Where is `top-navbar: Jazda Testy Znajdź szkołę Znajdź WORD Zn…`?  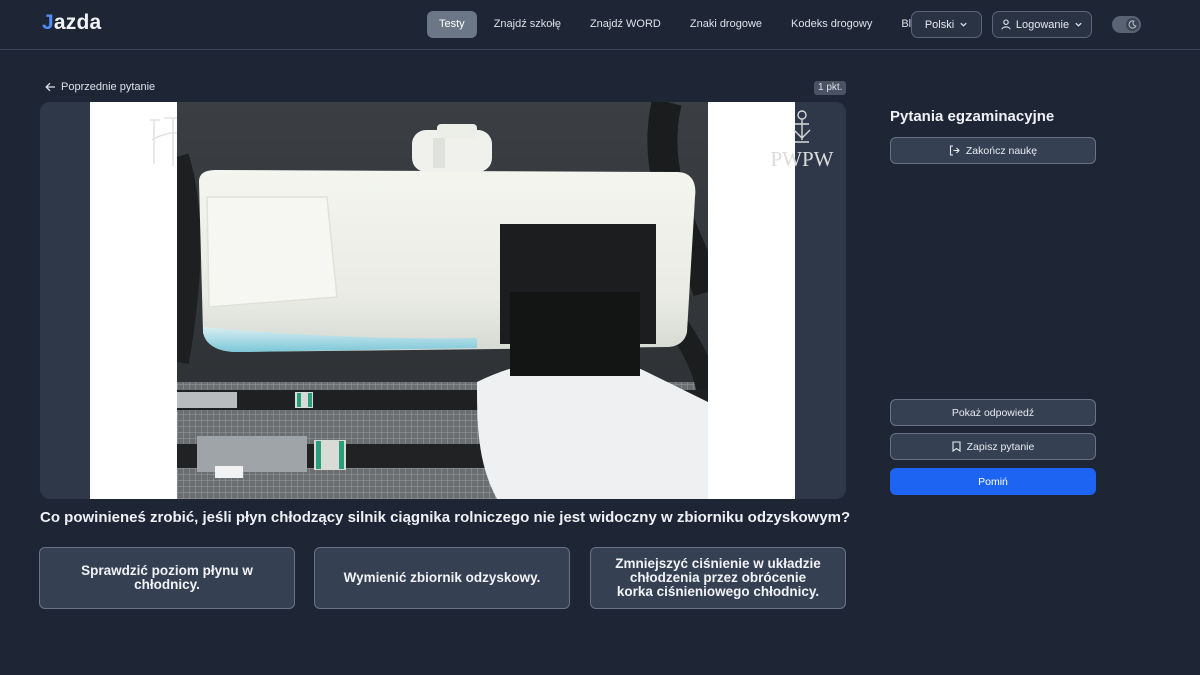
top-navbar: Jazda Testy Znajdź szkołę Znajdź WORD Zn… is located at coordinates (600, 25).